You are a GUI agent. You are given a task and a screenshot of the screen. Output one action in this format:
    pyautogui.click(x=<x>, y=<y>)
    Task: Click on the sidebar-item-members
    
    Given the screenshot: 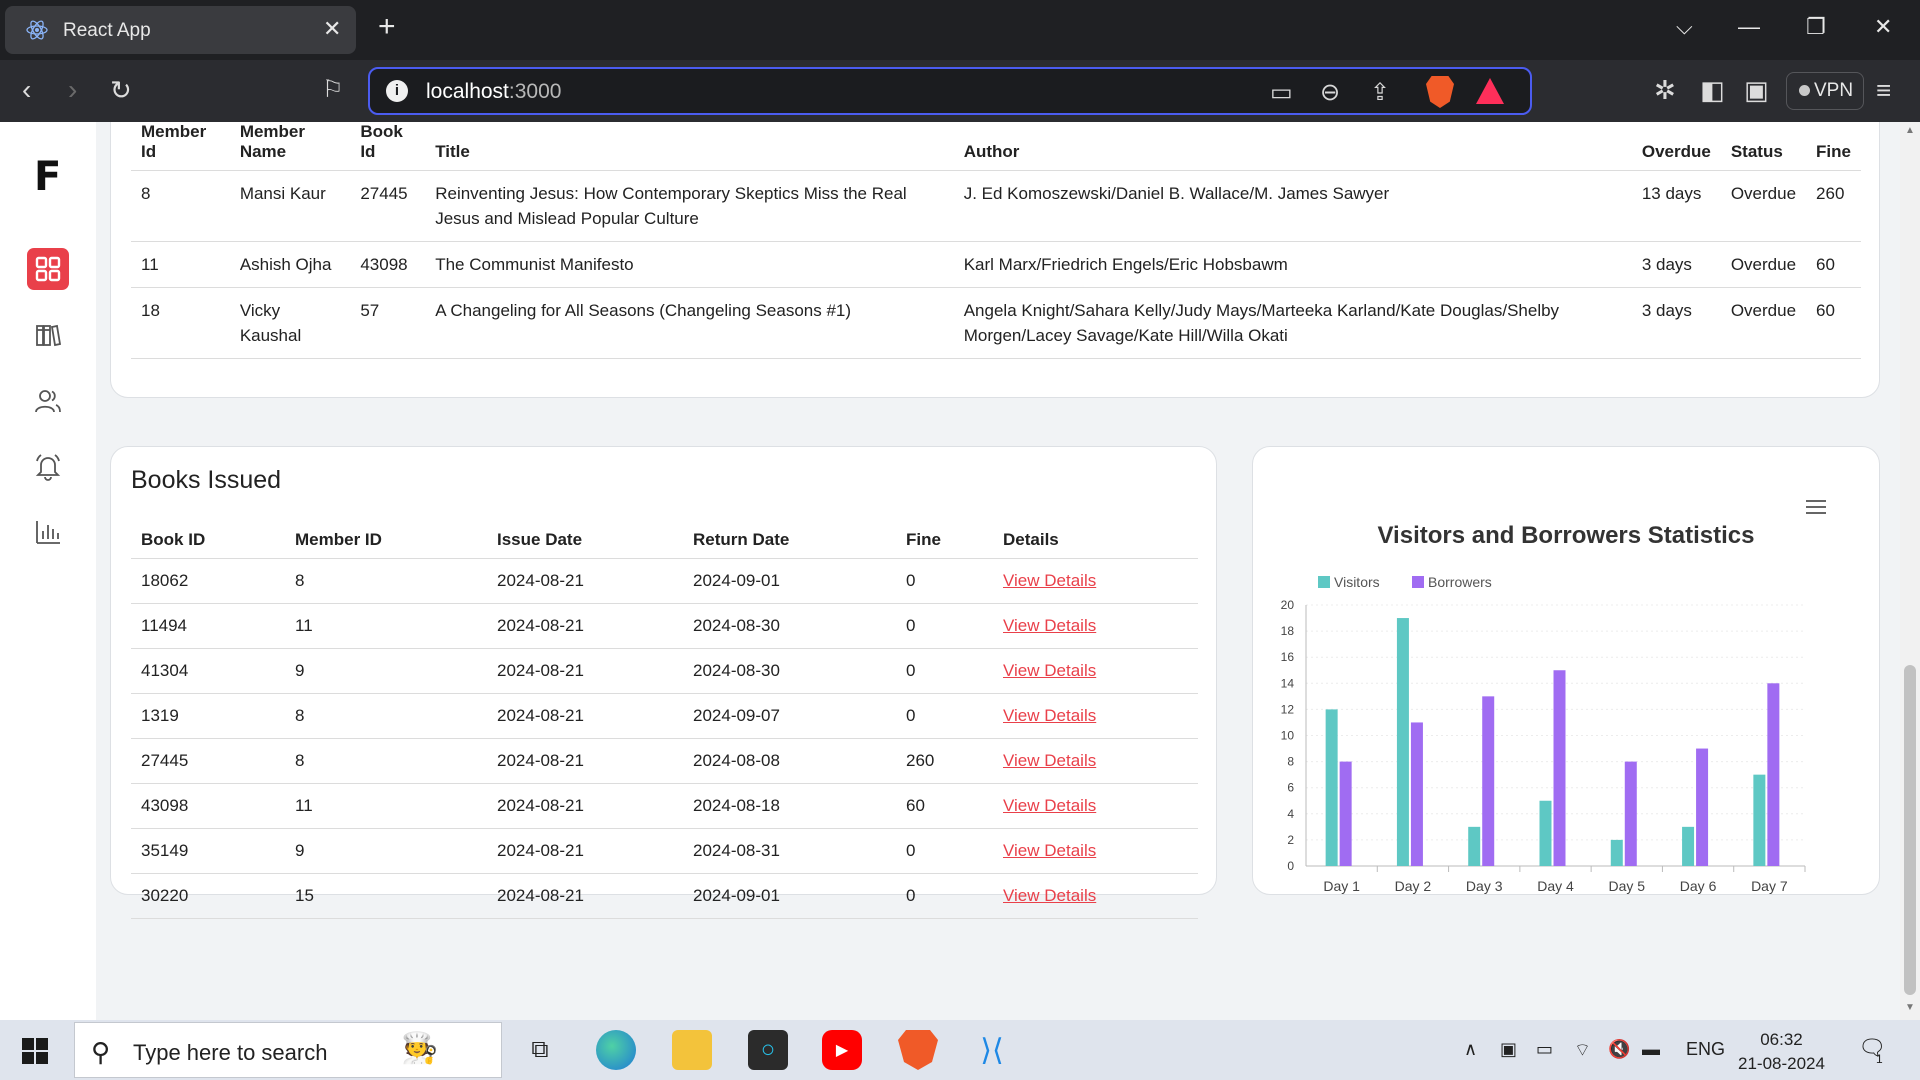 What is the action you would take?
    pyautogui.click(x=48, y=401)
    